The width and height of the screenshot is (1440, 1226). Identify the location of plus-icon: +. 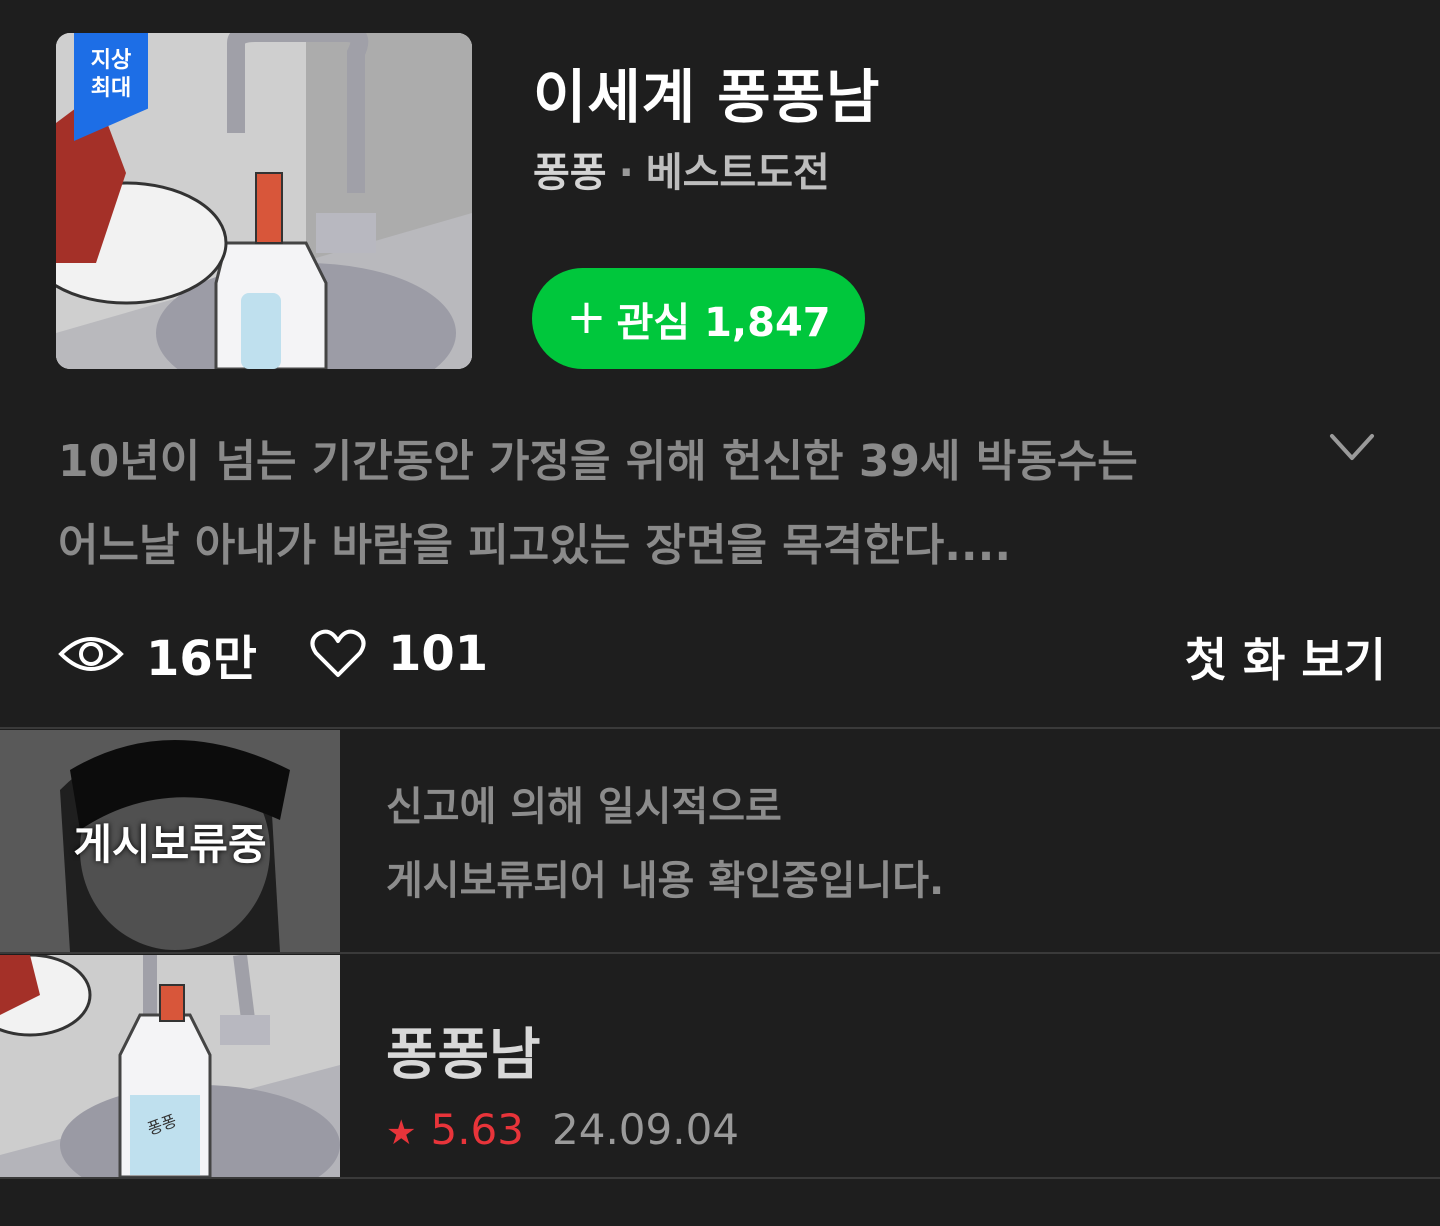
(586, 316).